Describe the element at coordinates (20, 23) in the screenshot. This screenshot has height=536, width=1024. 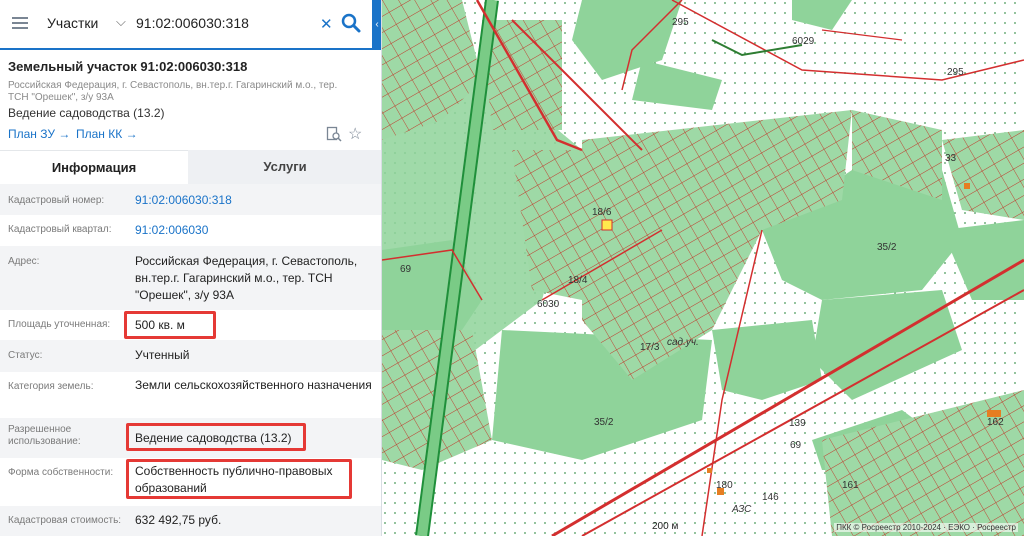
I see `menu-icon` at that location.